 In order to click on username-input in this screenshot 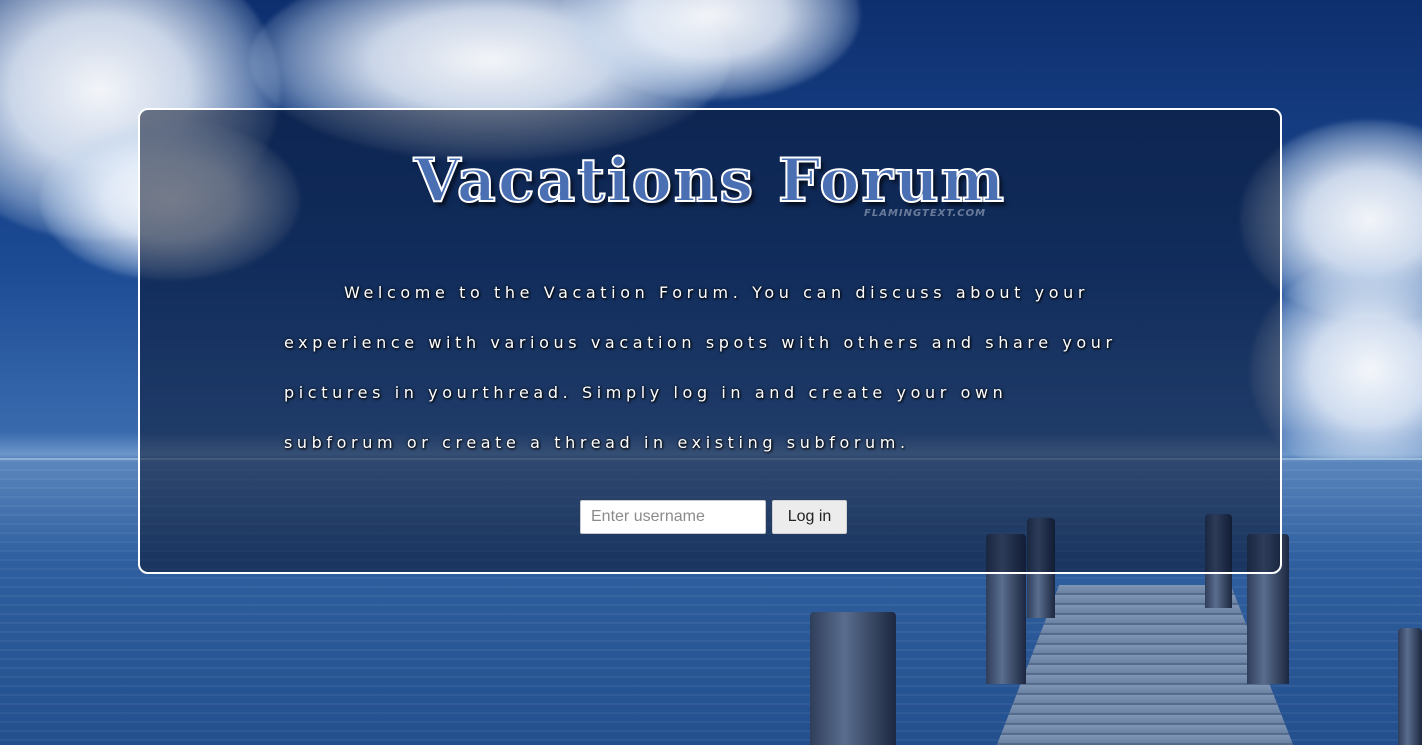, I will do `click(673, 517)`.